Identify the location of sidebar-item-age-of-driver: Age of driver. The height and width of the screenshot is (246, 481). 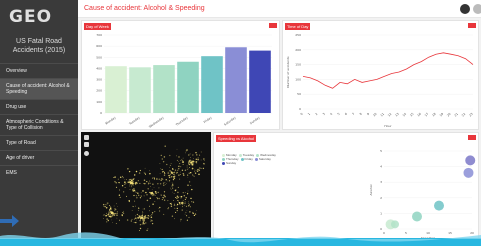
(39, 157).